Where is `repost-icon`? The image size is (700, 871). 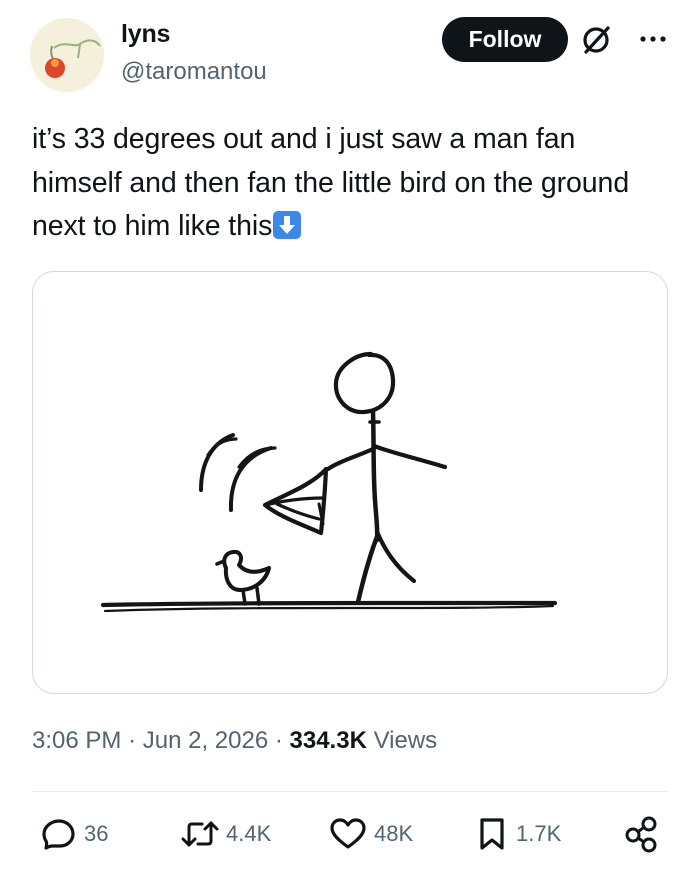 repost-icon is located at coordinates (200, 834).